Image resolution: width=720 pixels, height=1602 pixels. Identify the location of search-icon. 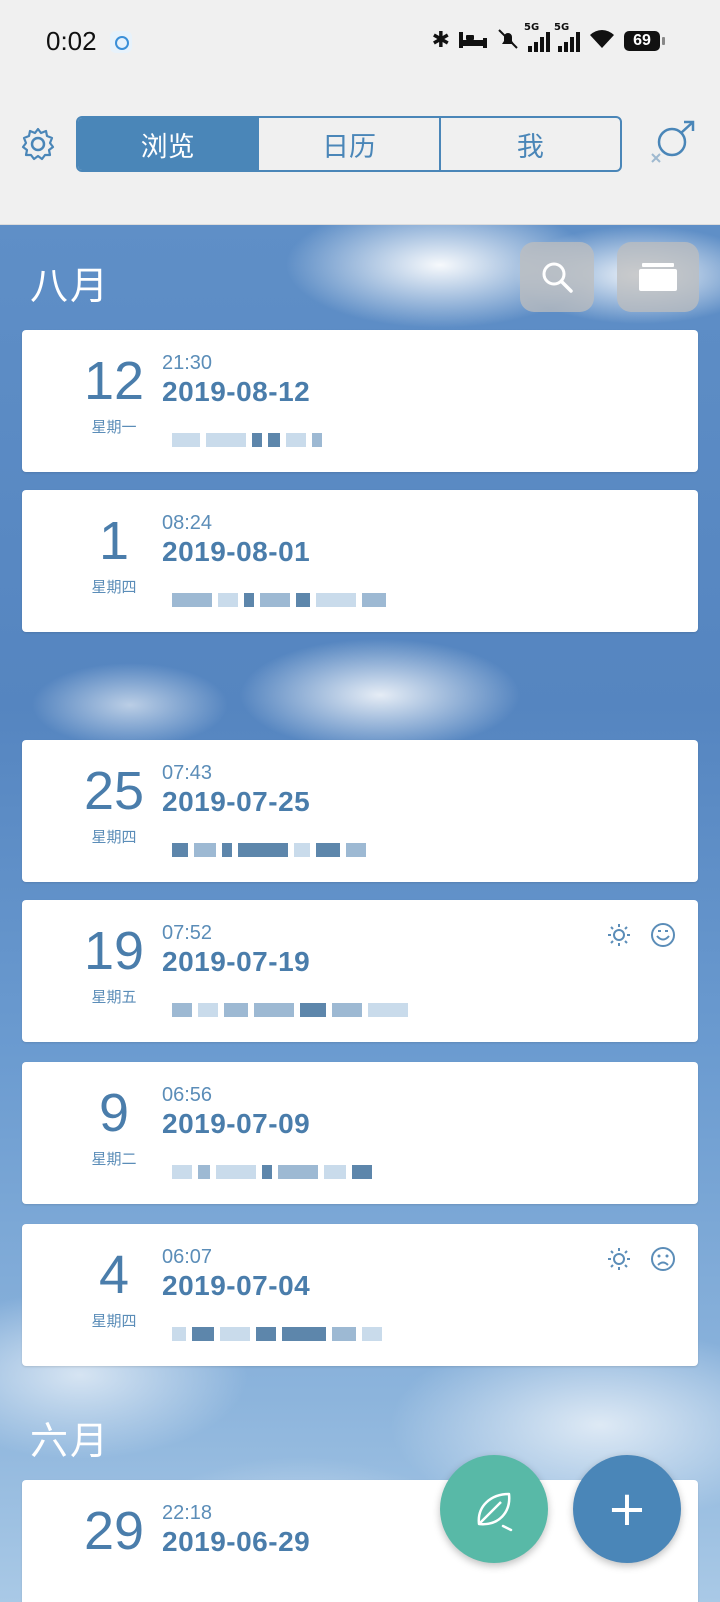
(557, 277).